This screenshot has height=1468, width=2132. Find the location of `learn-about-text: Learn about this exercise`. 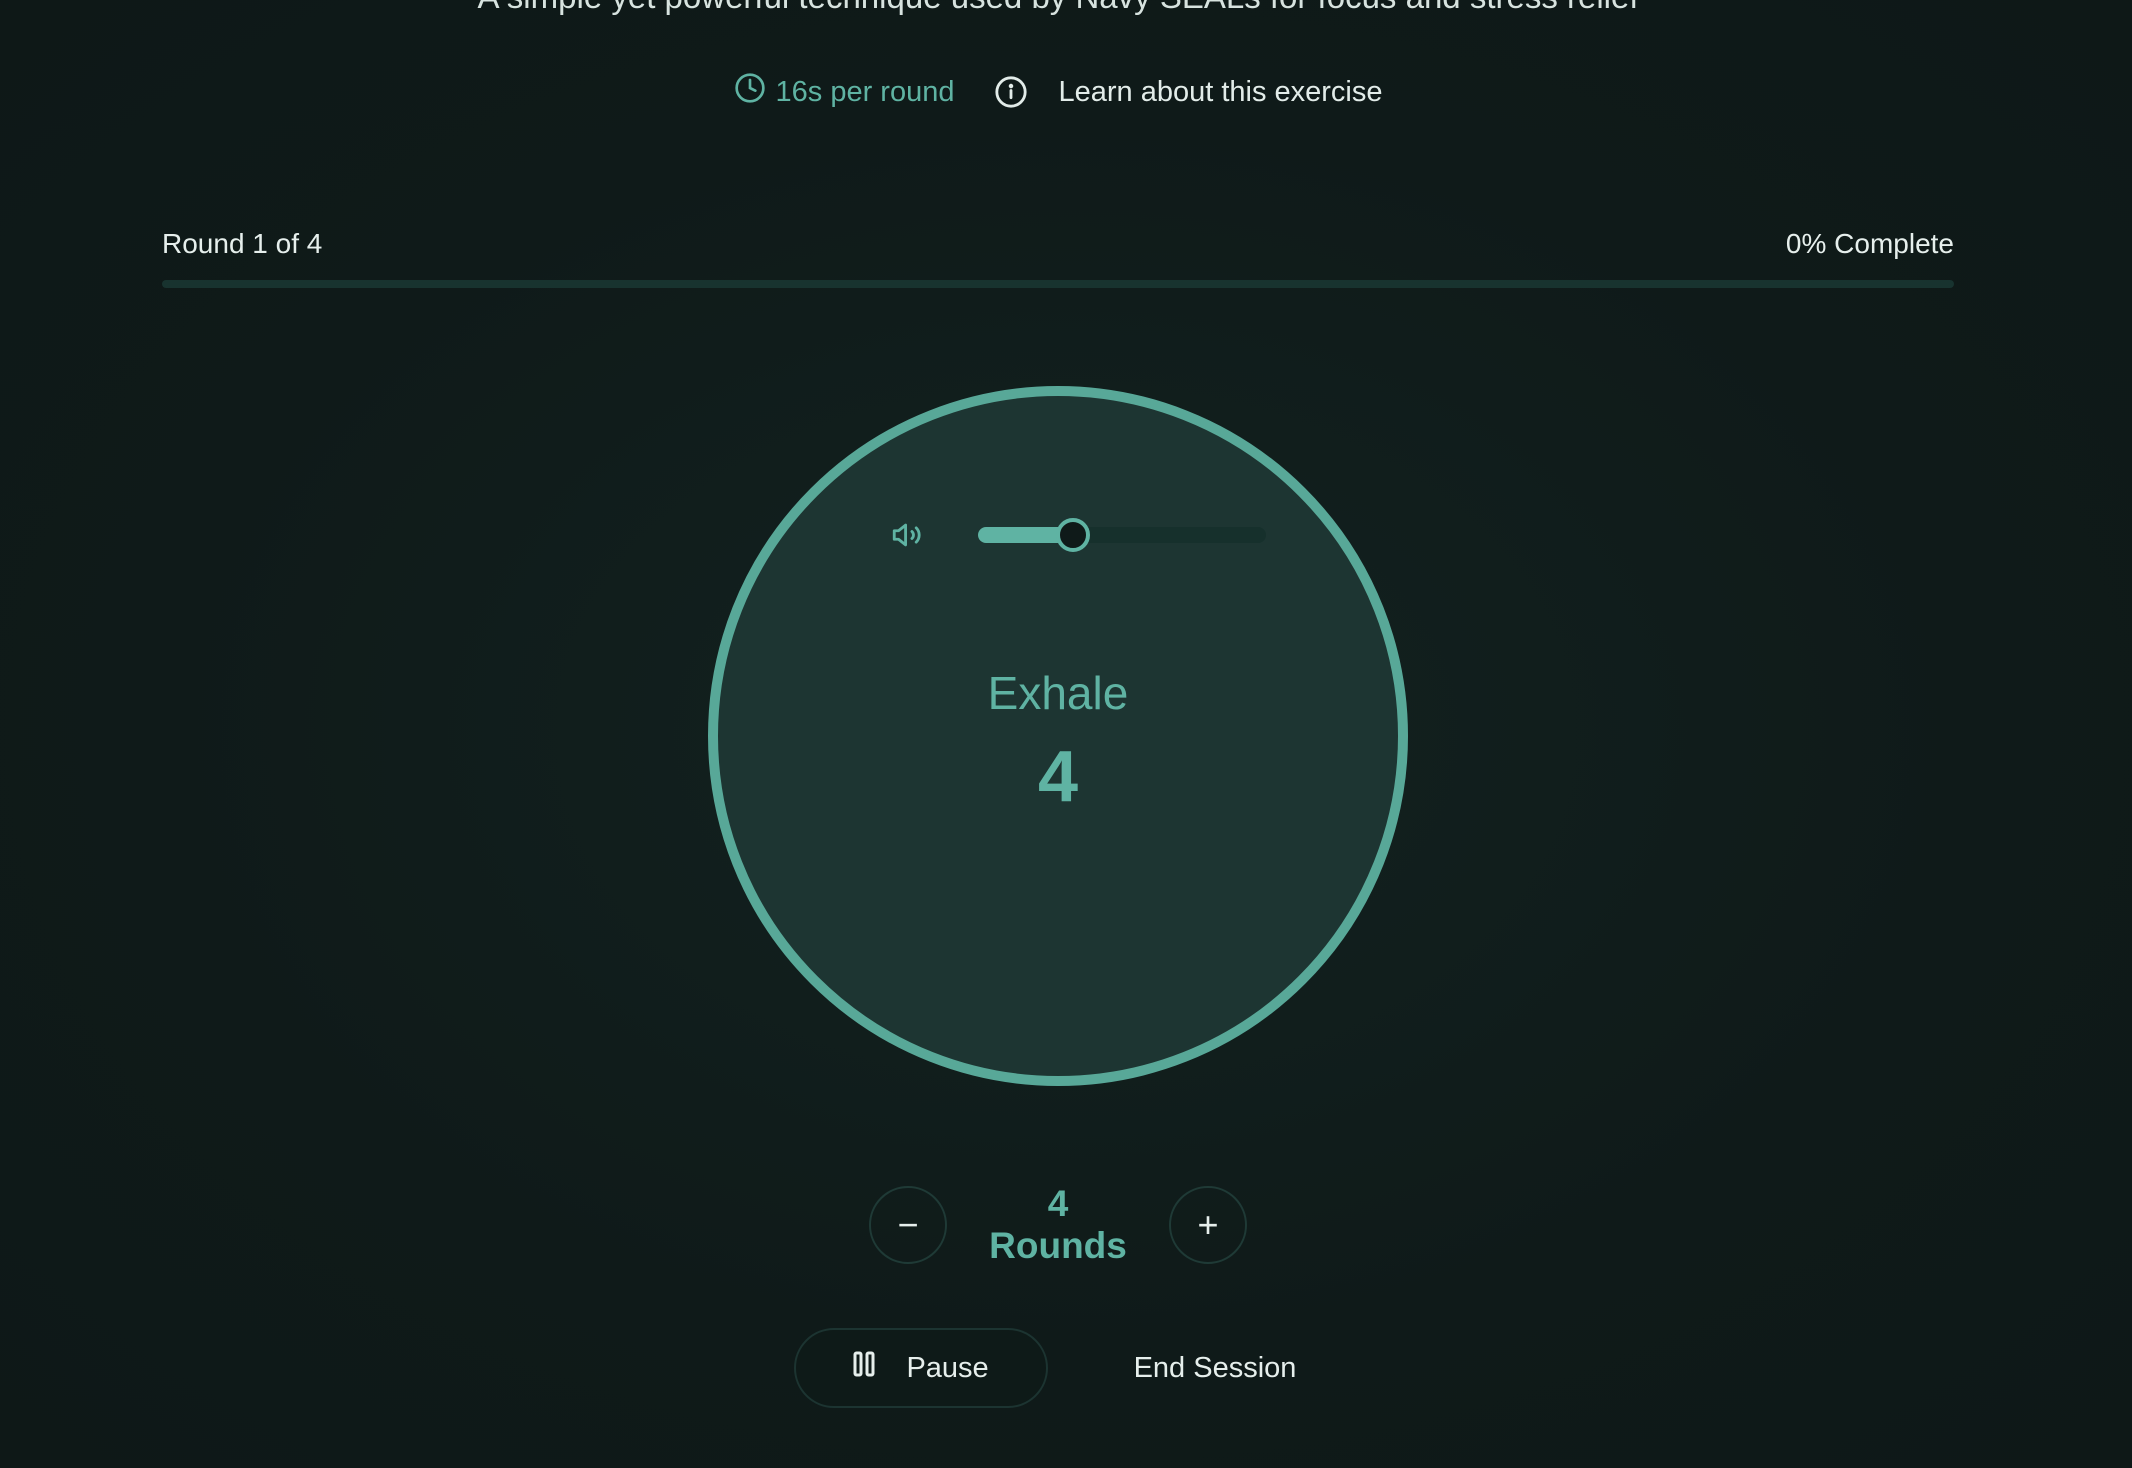

learn-about-text: Learn about this exercise is located at coordinates (1220, 91).